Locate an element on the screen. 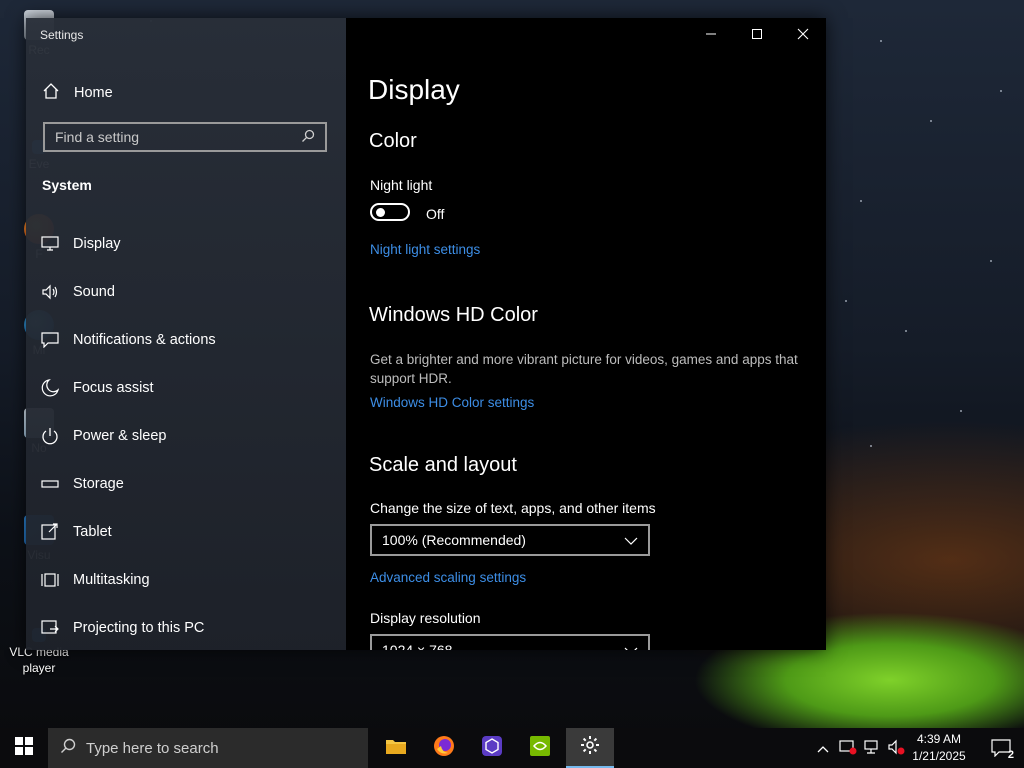 The image size is (1024, 768). notification-icon: 2 is located at coordinates (1002, 750).